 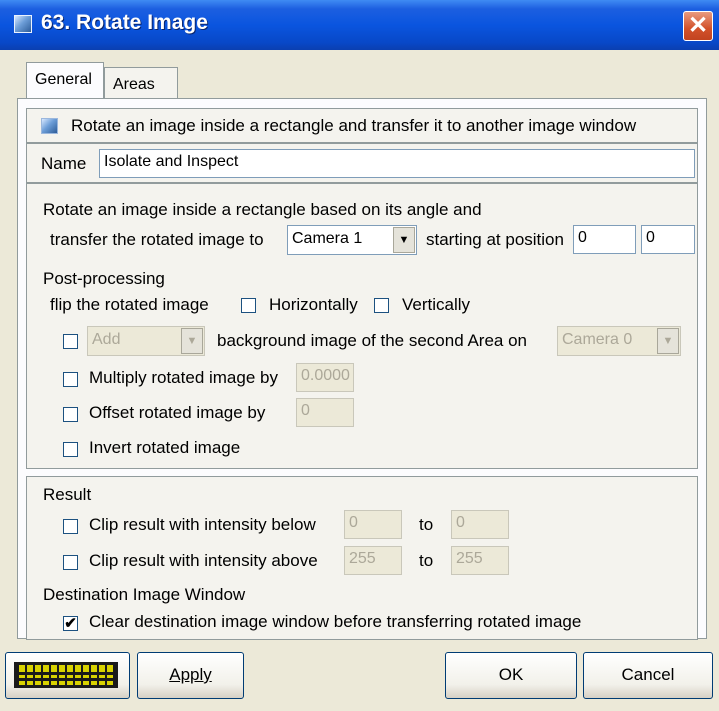 I want to click on invert-checkbox, so click(x=70, y=449).